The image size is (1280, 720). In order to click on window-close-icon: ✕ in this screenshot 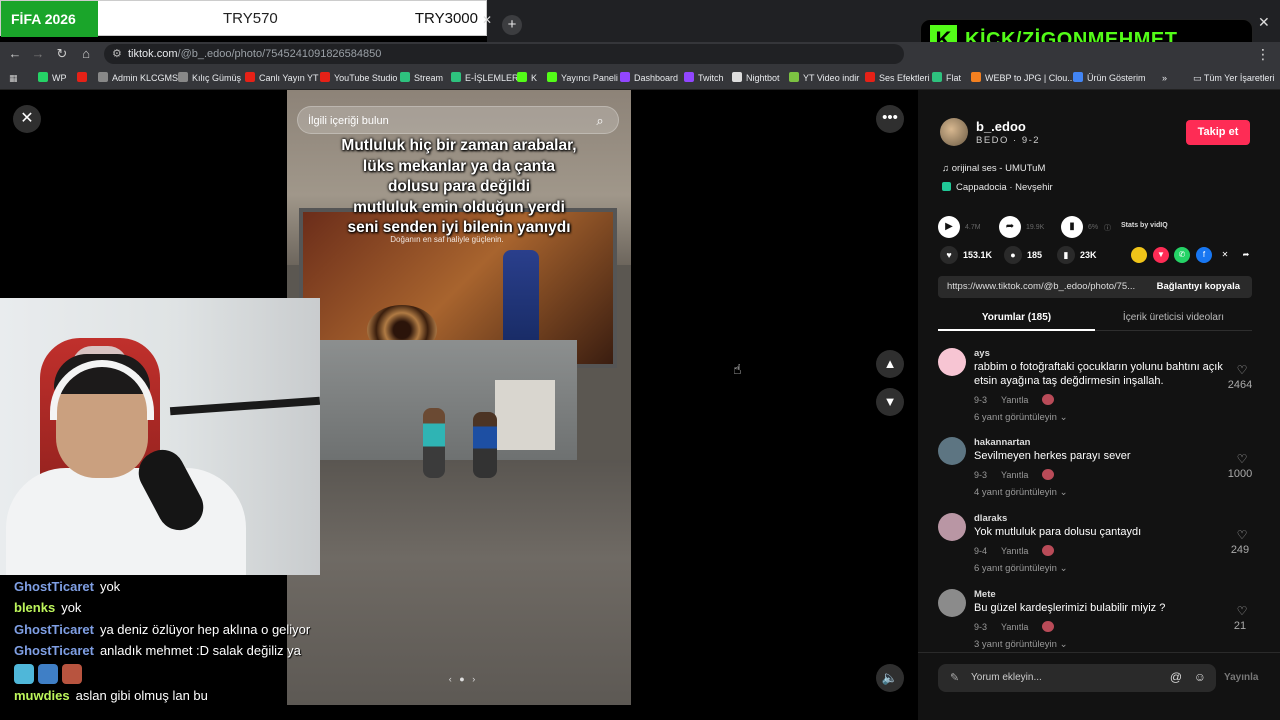, I will do `click(1265, 22)`.